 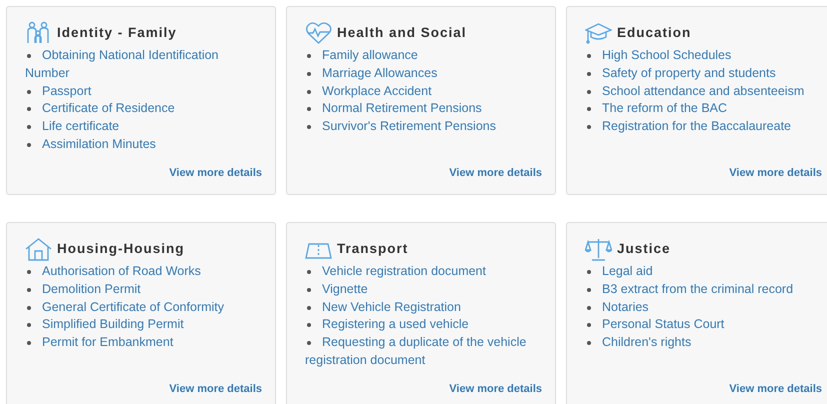 What do you see at coordinates (598, 33) in the screenshot?
I see `graduation-cap-icon` at bounding box center [598, 33].